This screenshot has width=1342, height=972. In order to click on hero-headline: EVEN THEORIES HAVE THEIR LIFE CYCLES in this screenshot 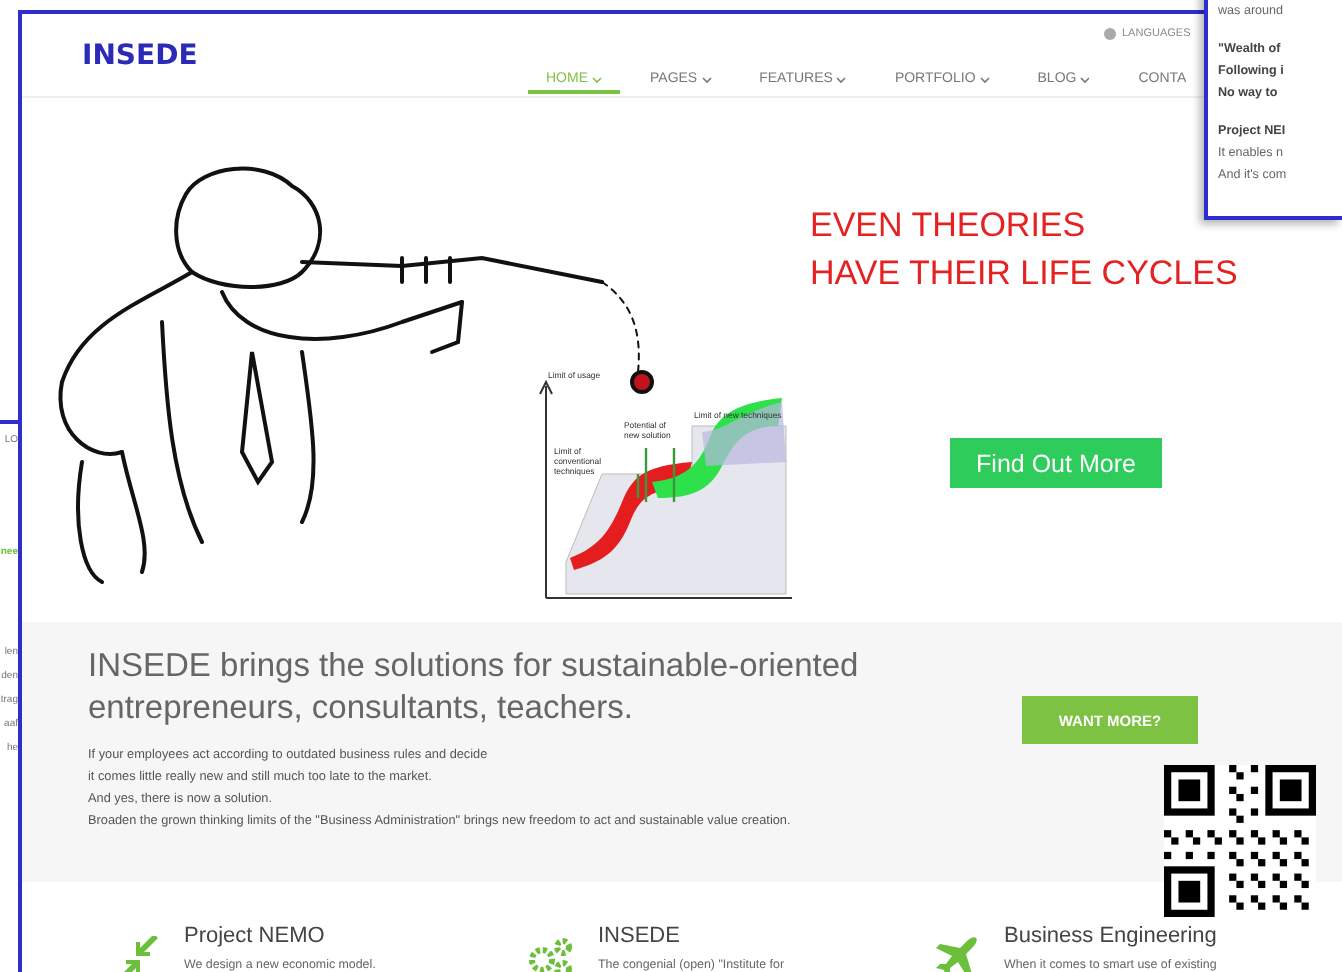, I will do `click(1024, 250)`.